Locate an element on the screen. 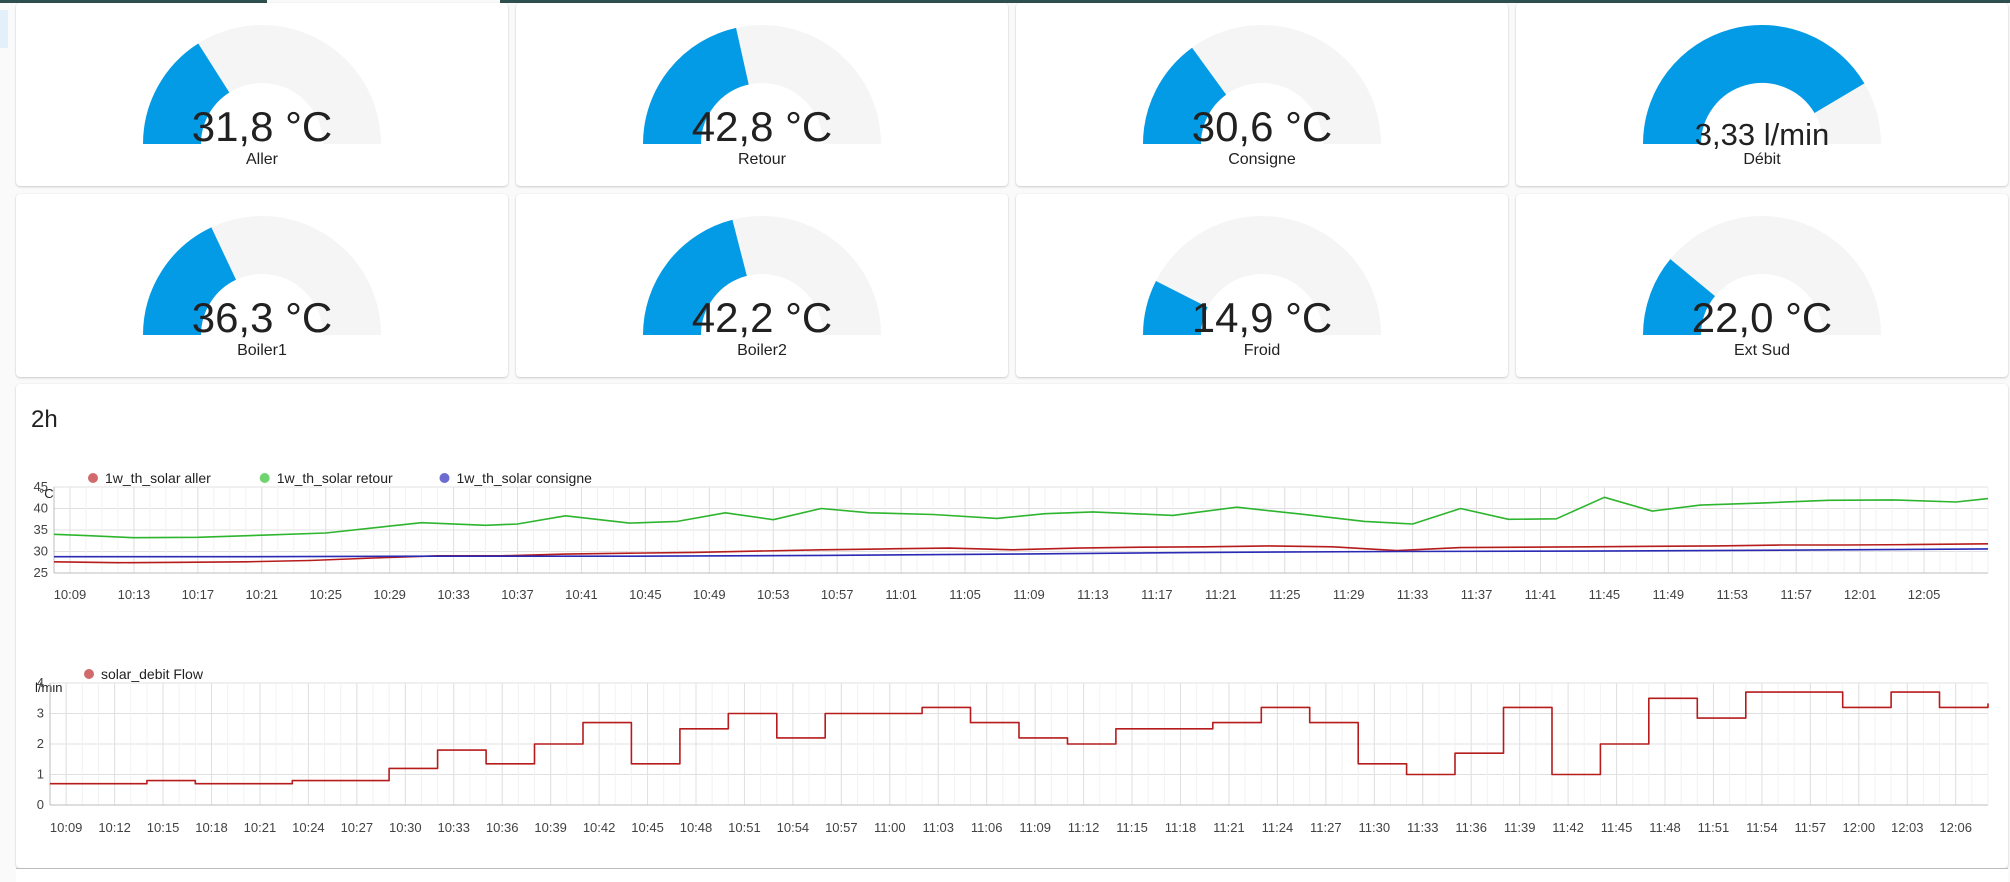 This screenshot has height=882, width=2010. x-tick-label: 11:48 is located at coordinates (1665, 827).